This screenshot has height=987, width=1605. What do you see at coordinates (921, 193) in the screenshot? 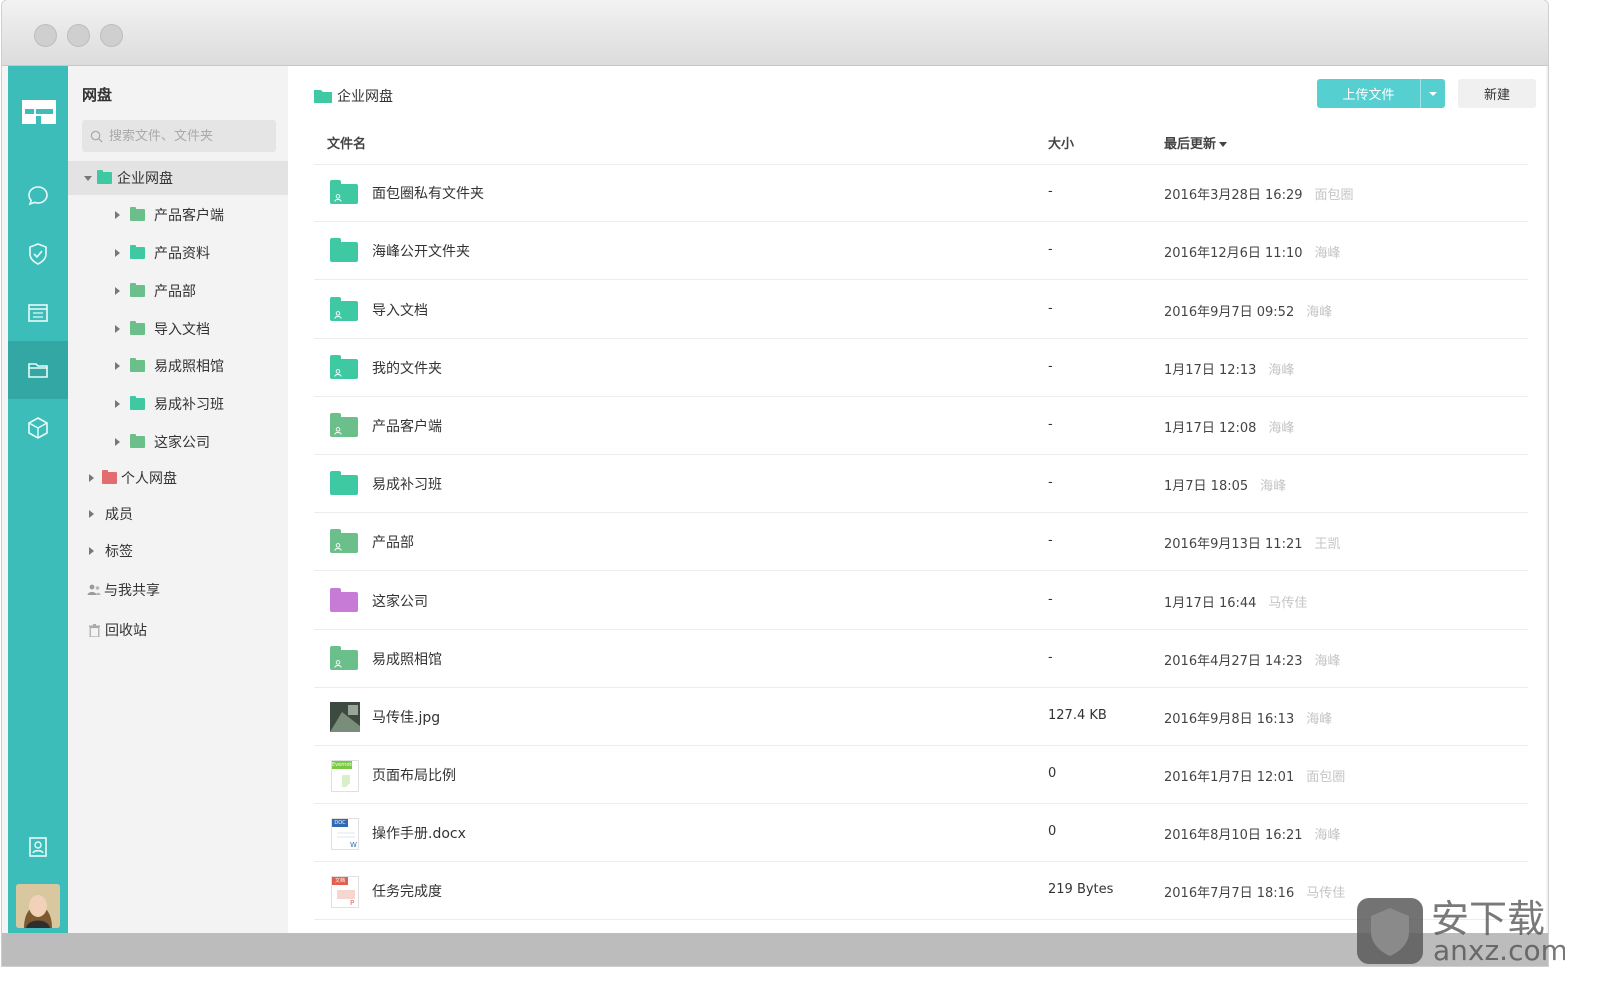
I see `file-row: 面包圈私有文件夹 - 2016年3月28日 16:29 面包圈` at bounding box center [921, 193].